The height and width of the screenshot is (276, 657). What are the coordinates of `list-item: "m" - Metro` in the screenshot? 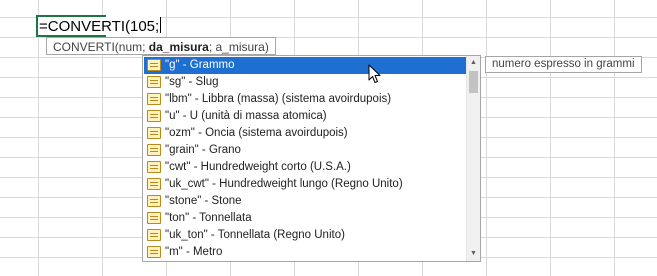 It's located at (305, 252).